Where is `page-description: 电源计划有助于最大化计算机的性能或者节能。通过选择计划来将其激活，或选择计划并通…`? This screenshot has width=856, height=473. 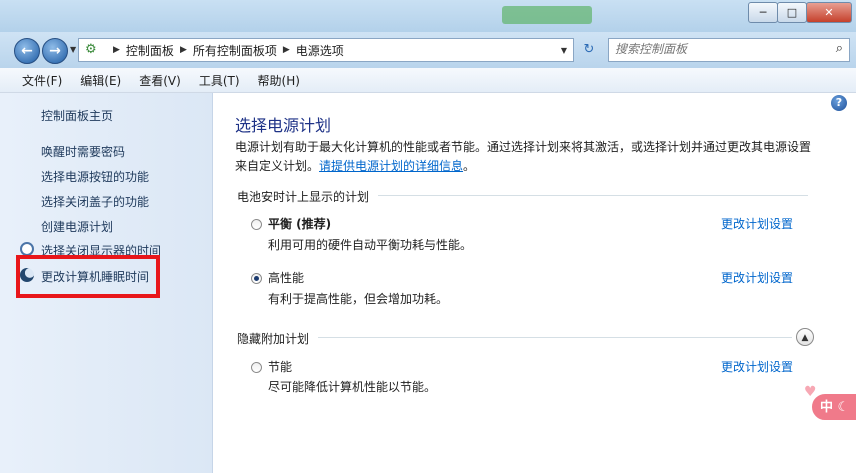
page-description: 电源计划有助于最大化计算机的性能或者节能。通过选择计划来将其激活，或选择计划并通… is located at coordinates (525, 157).